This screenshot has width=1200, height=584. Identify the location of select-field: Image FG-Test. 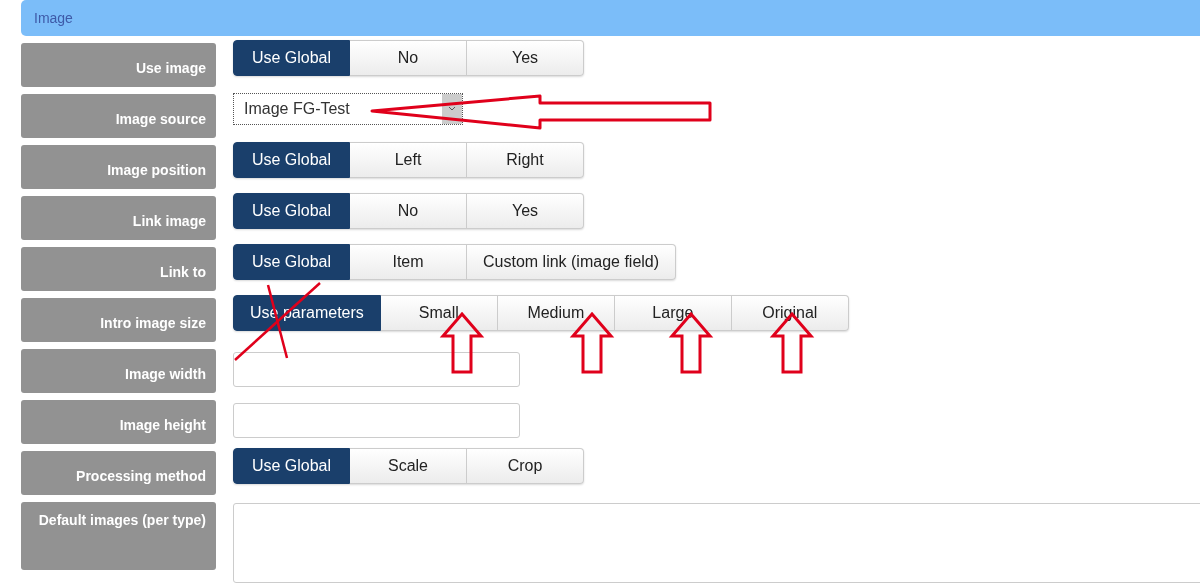
(348, 109).